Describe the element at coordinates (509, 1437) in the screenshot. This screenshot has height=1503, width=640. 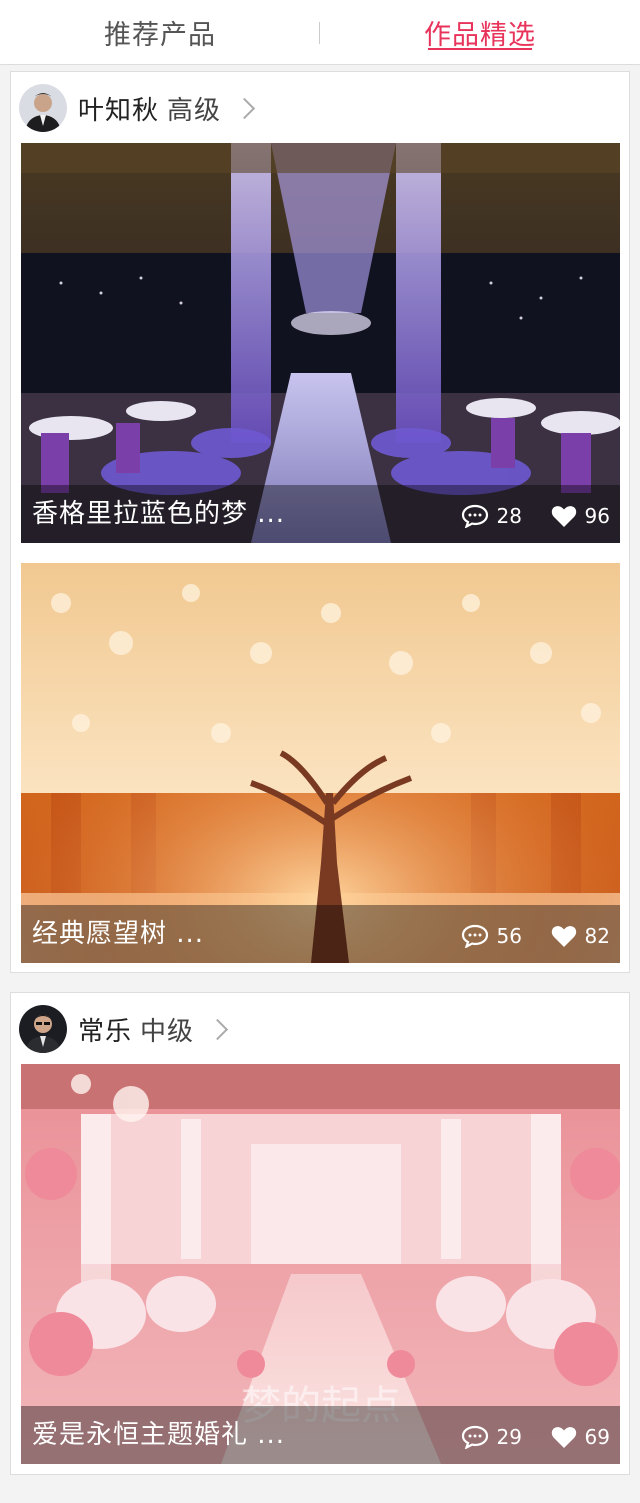
I see `comment-count-value: 29` at that location.